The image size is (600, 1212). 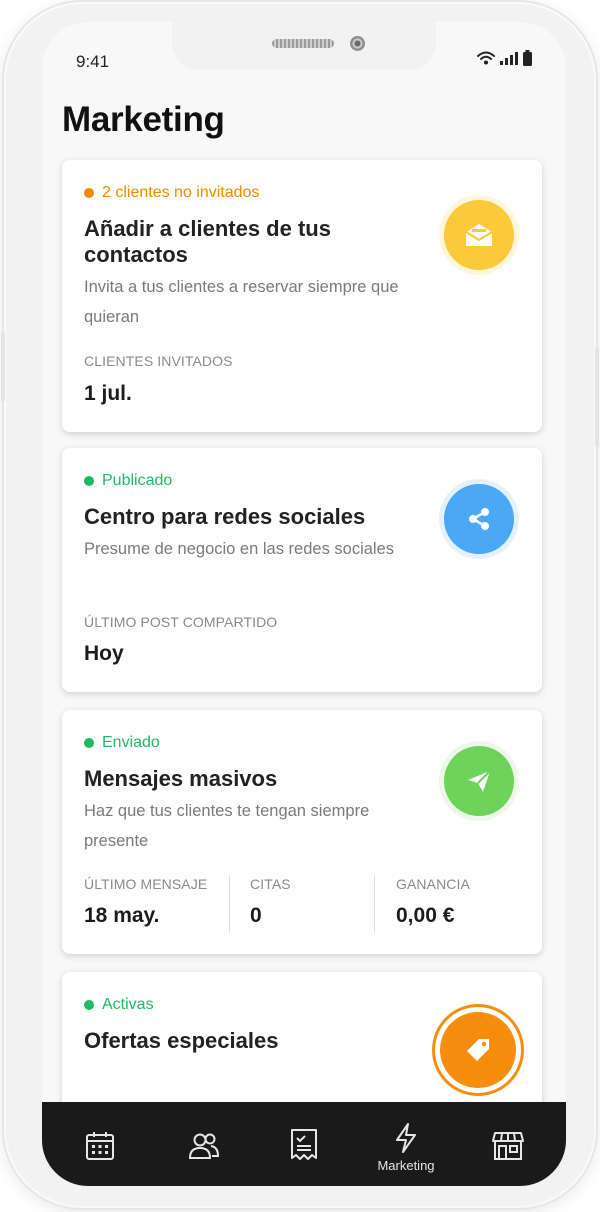 What do you see at coordinates (256, 915) in the screenshot?
I see `stat-value: 0` at bounding box center [256, 915].